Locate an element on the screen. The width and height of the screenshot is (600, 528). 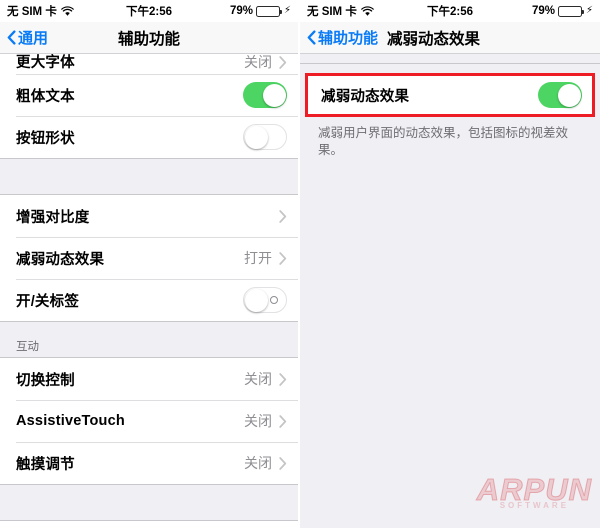
list-item-bold-text: 粗体文本 is located at coordinates (149, 95).